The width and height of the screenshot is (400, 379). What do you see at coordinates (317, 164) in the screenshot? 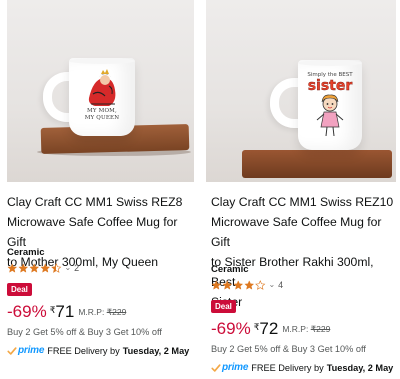
I see `wood-board` at bounding box center [317, 164].